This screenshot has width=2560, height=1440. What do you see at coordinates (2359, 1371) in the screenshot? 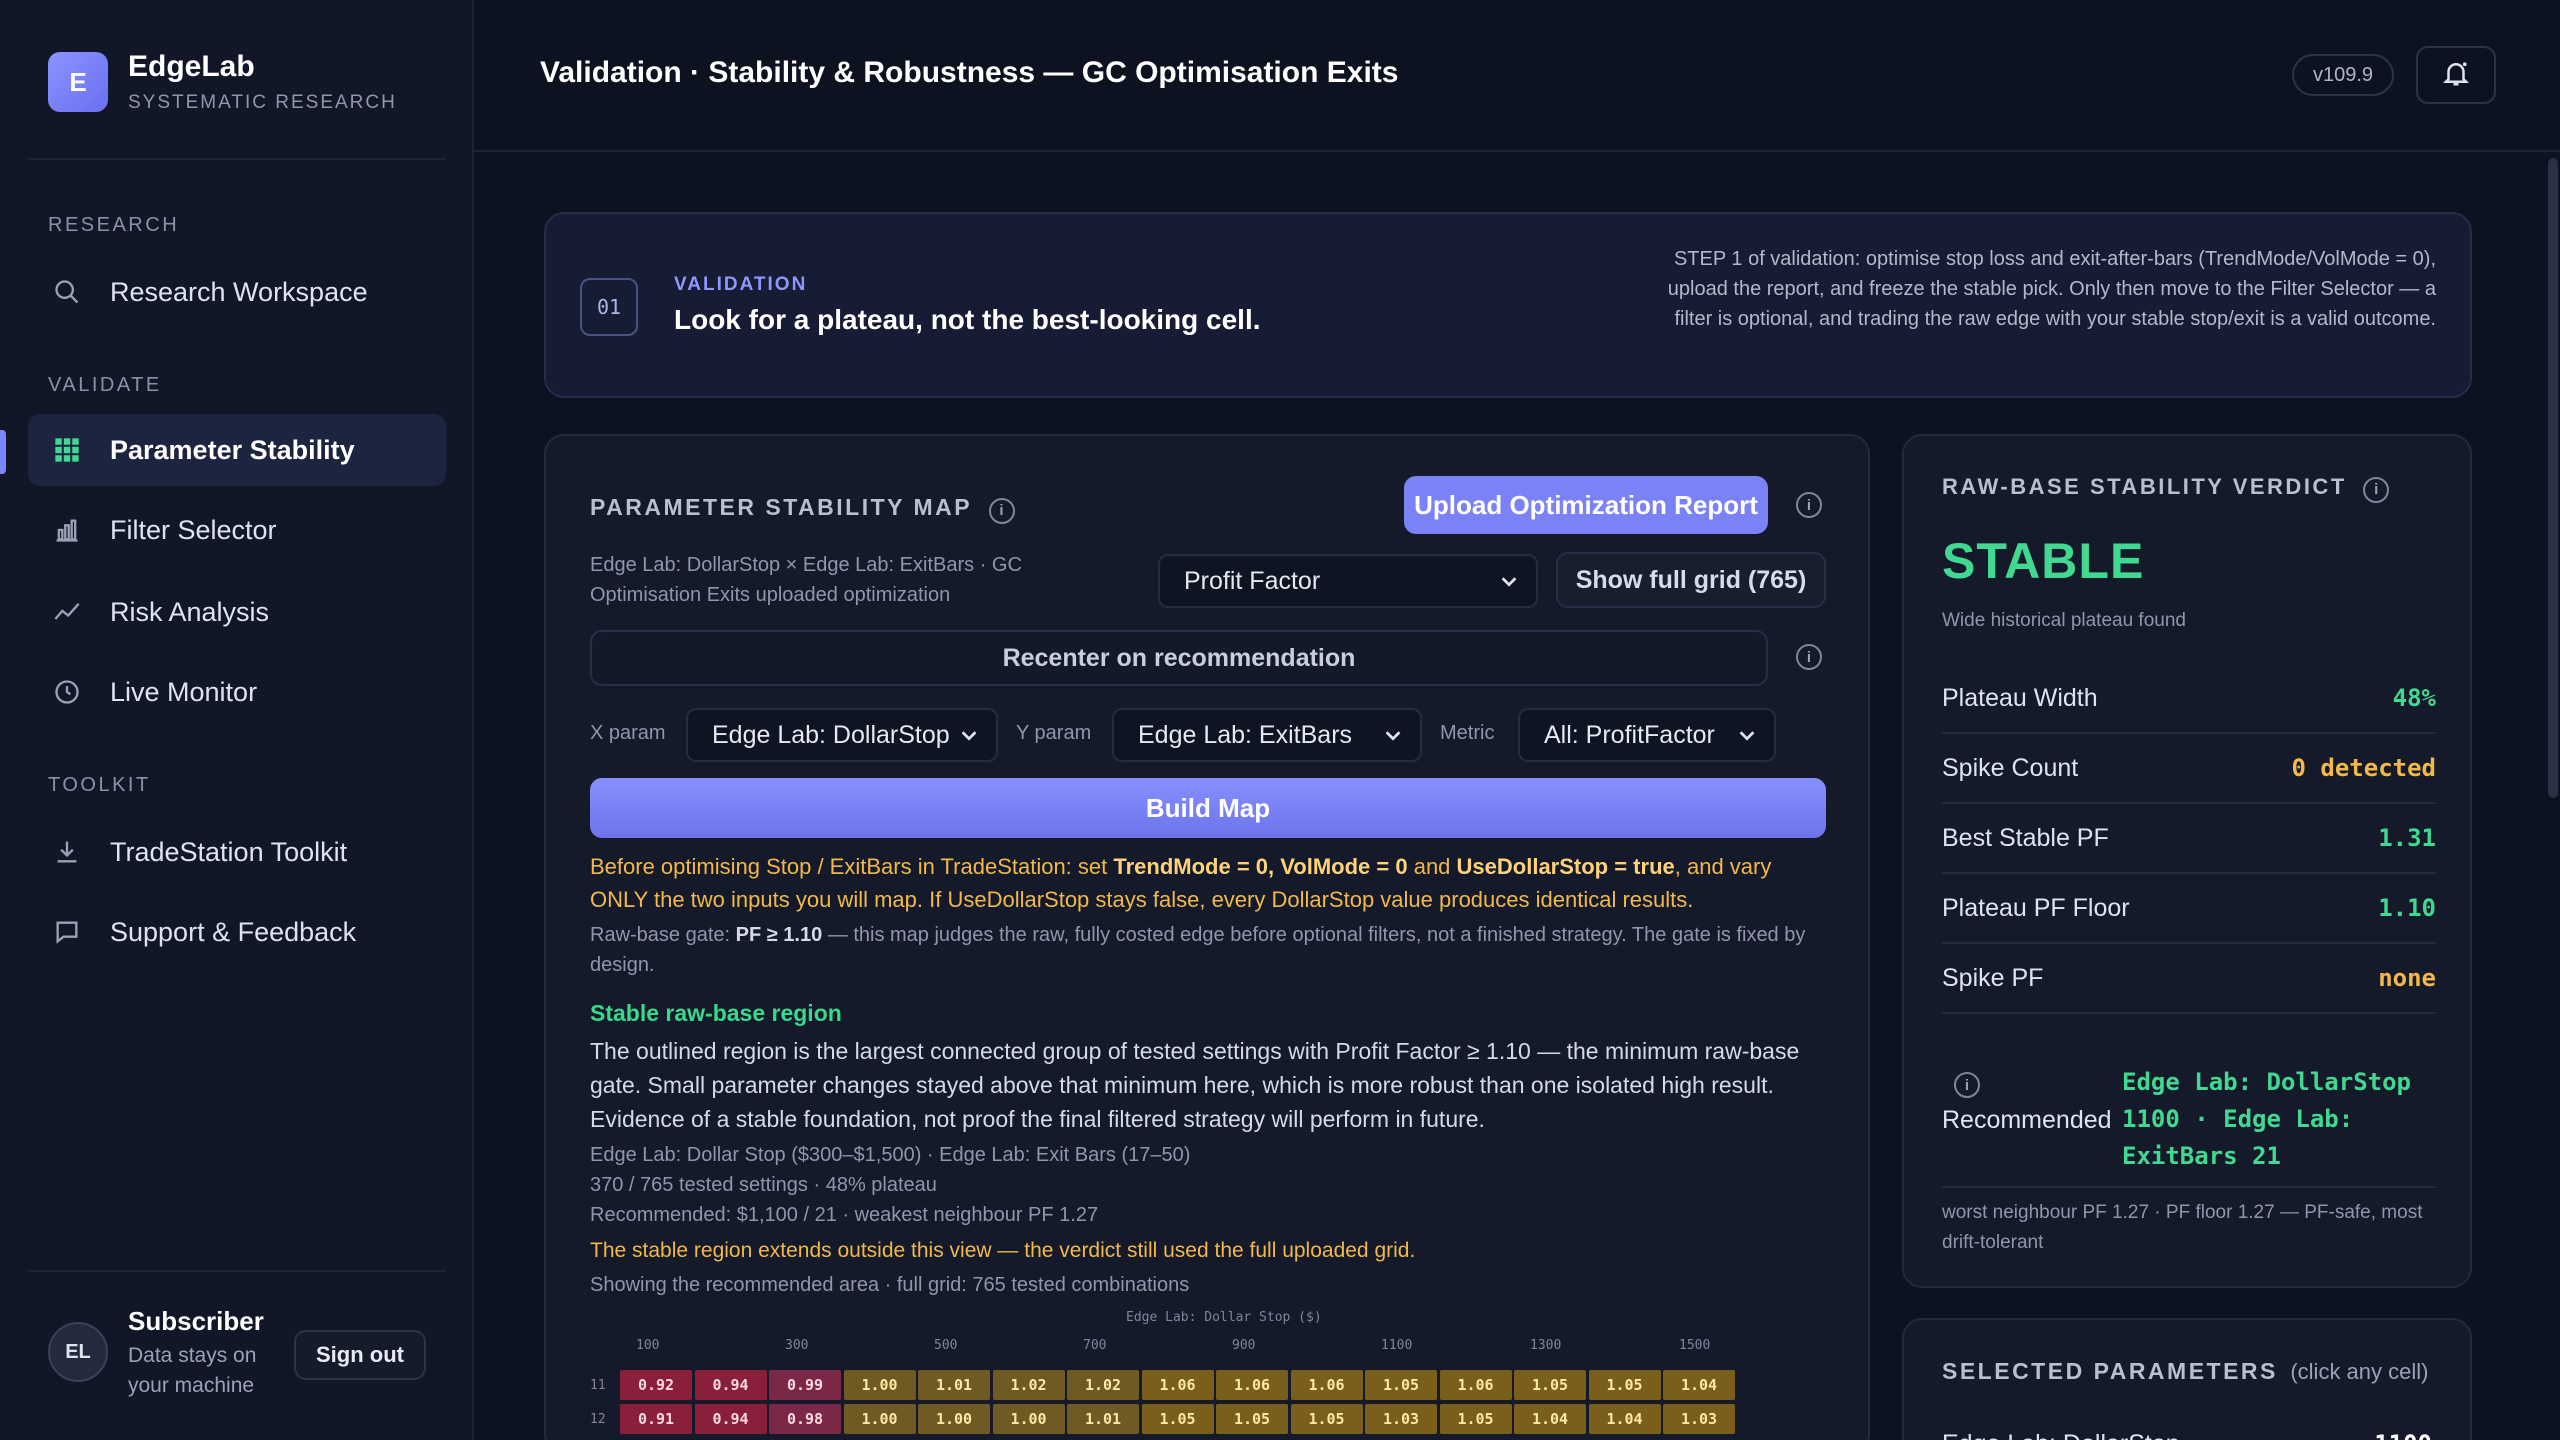
I see `selected-hint: (click any cell)` at bounding box center [2359, 1371].